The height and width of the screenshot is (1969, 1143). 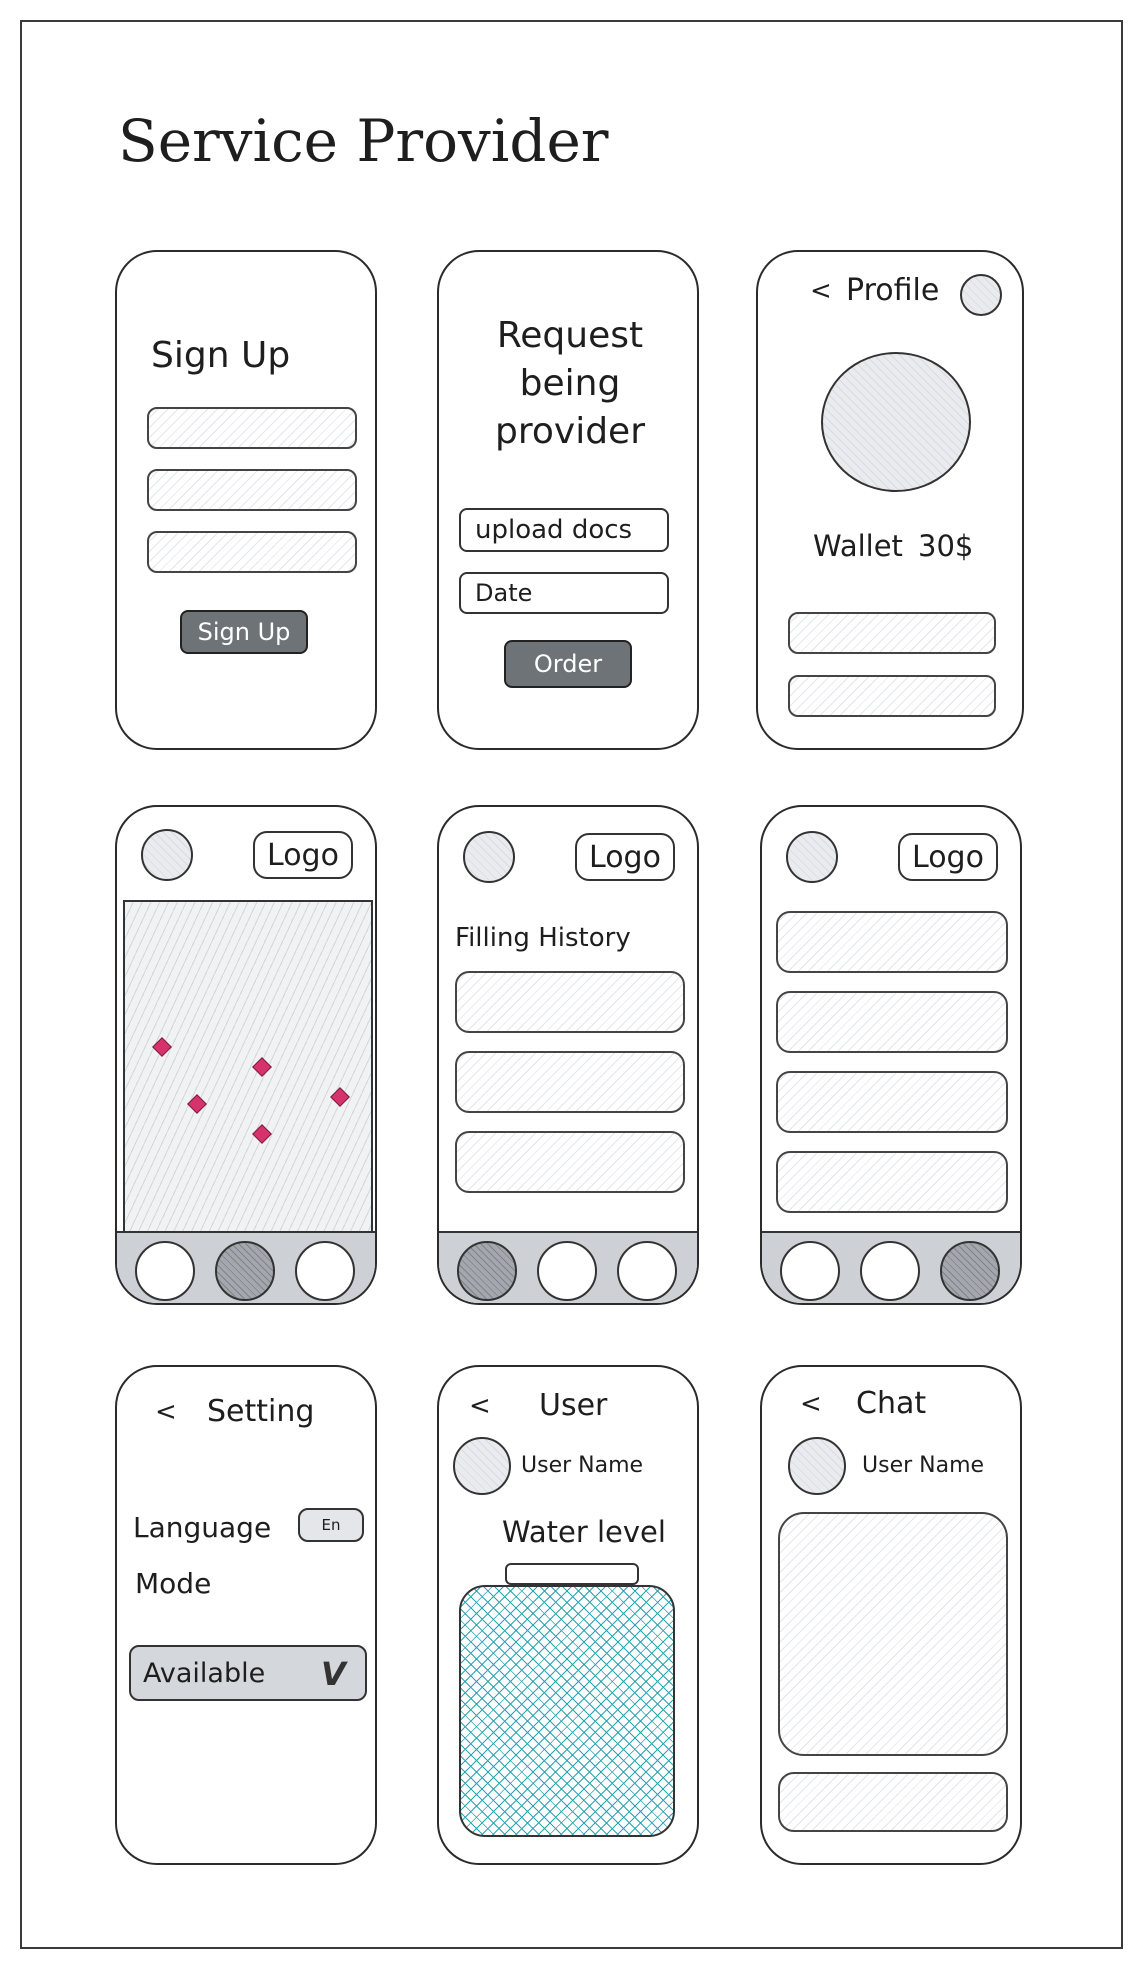 I want to click on language-badge: En, so click(x=331, y=1525).